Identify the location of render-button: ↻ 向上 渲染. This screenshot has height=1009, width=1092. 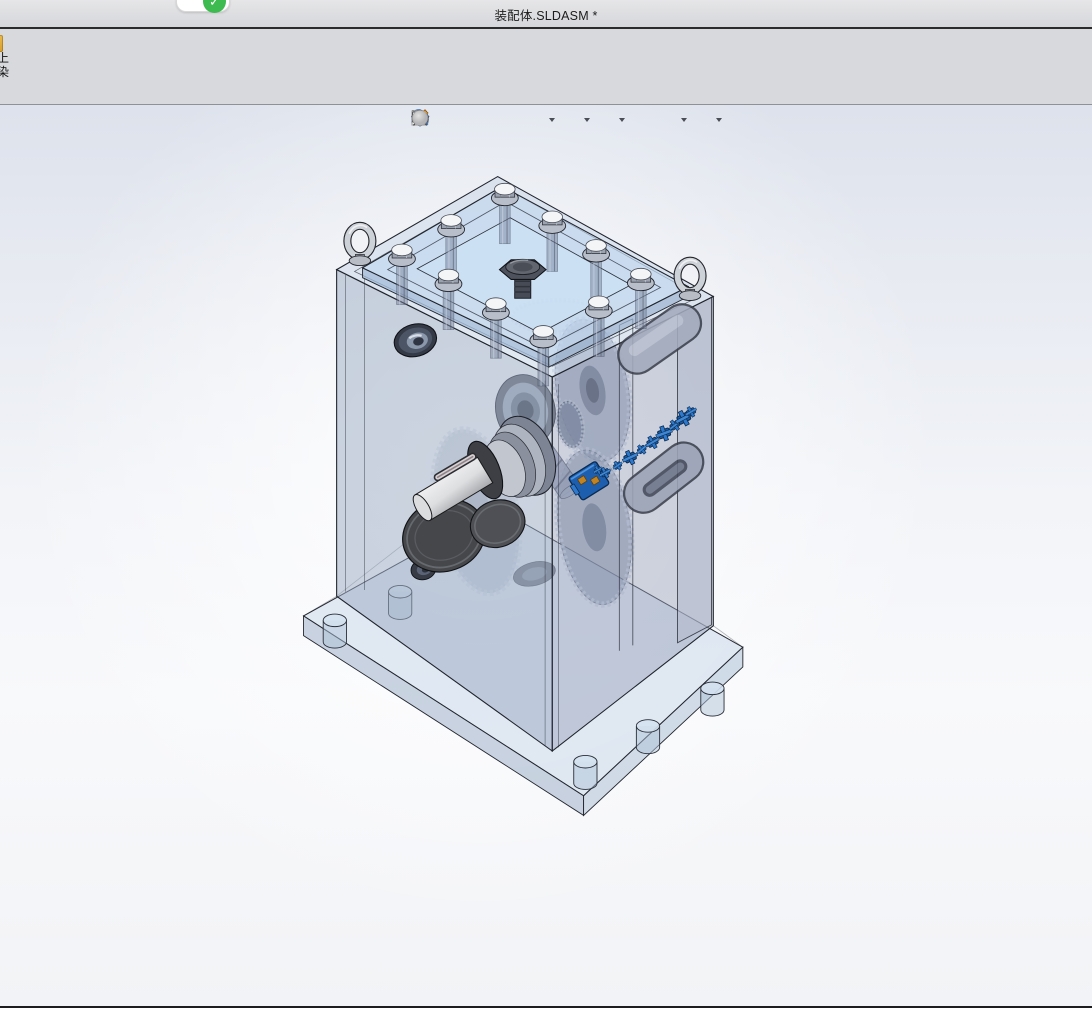
(16, 57).